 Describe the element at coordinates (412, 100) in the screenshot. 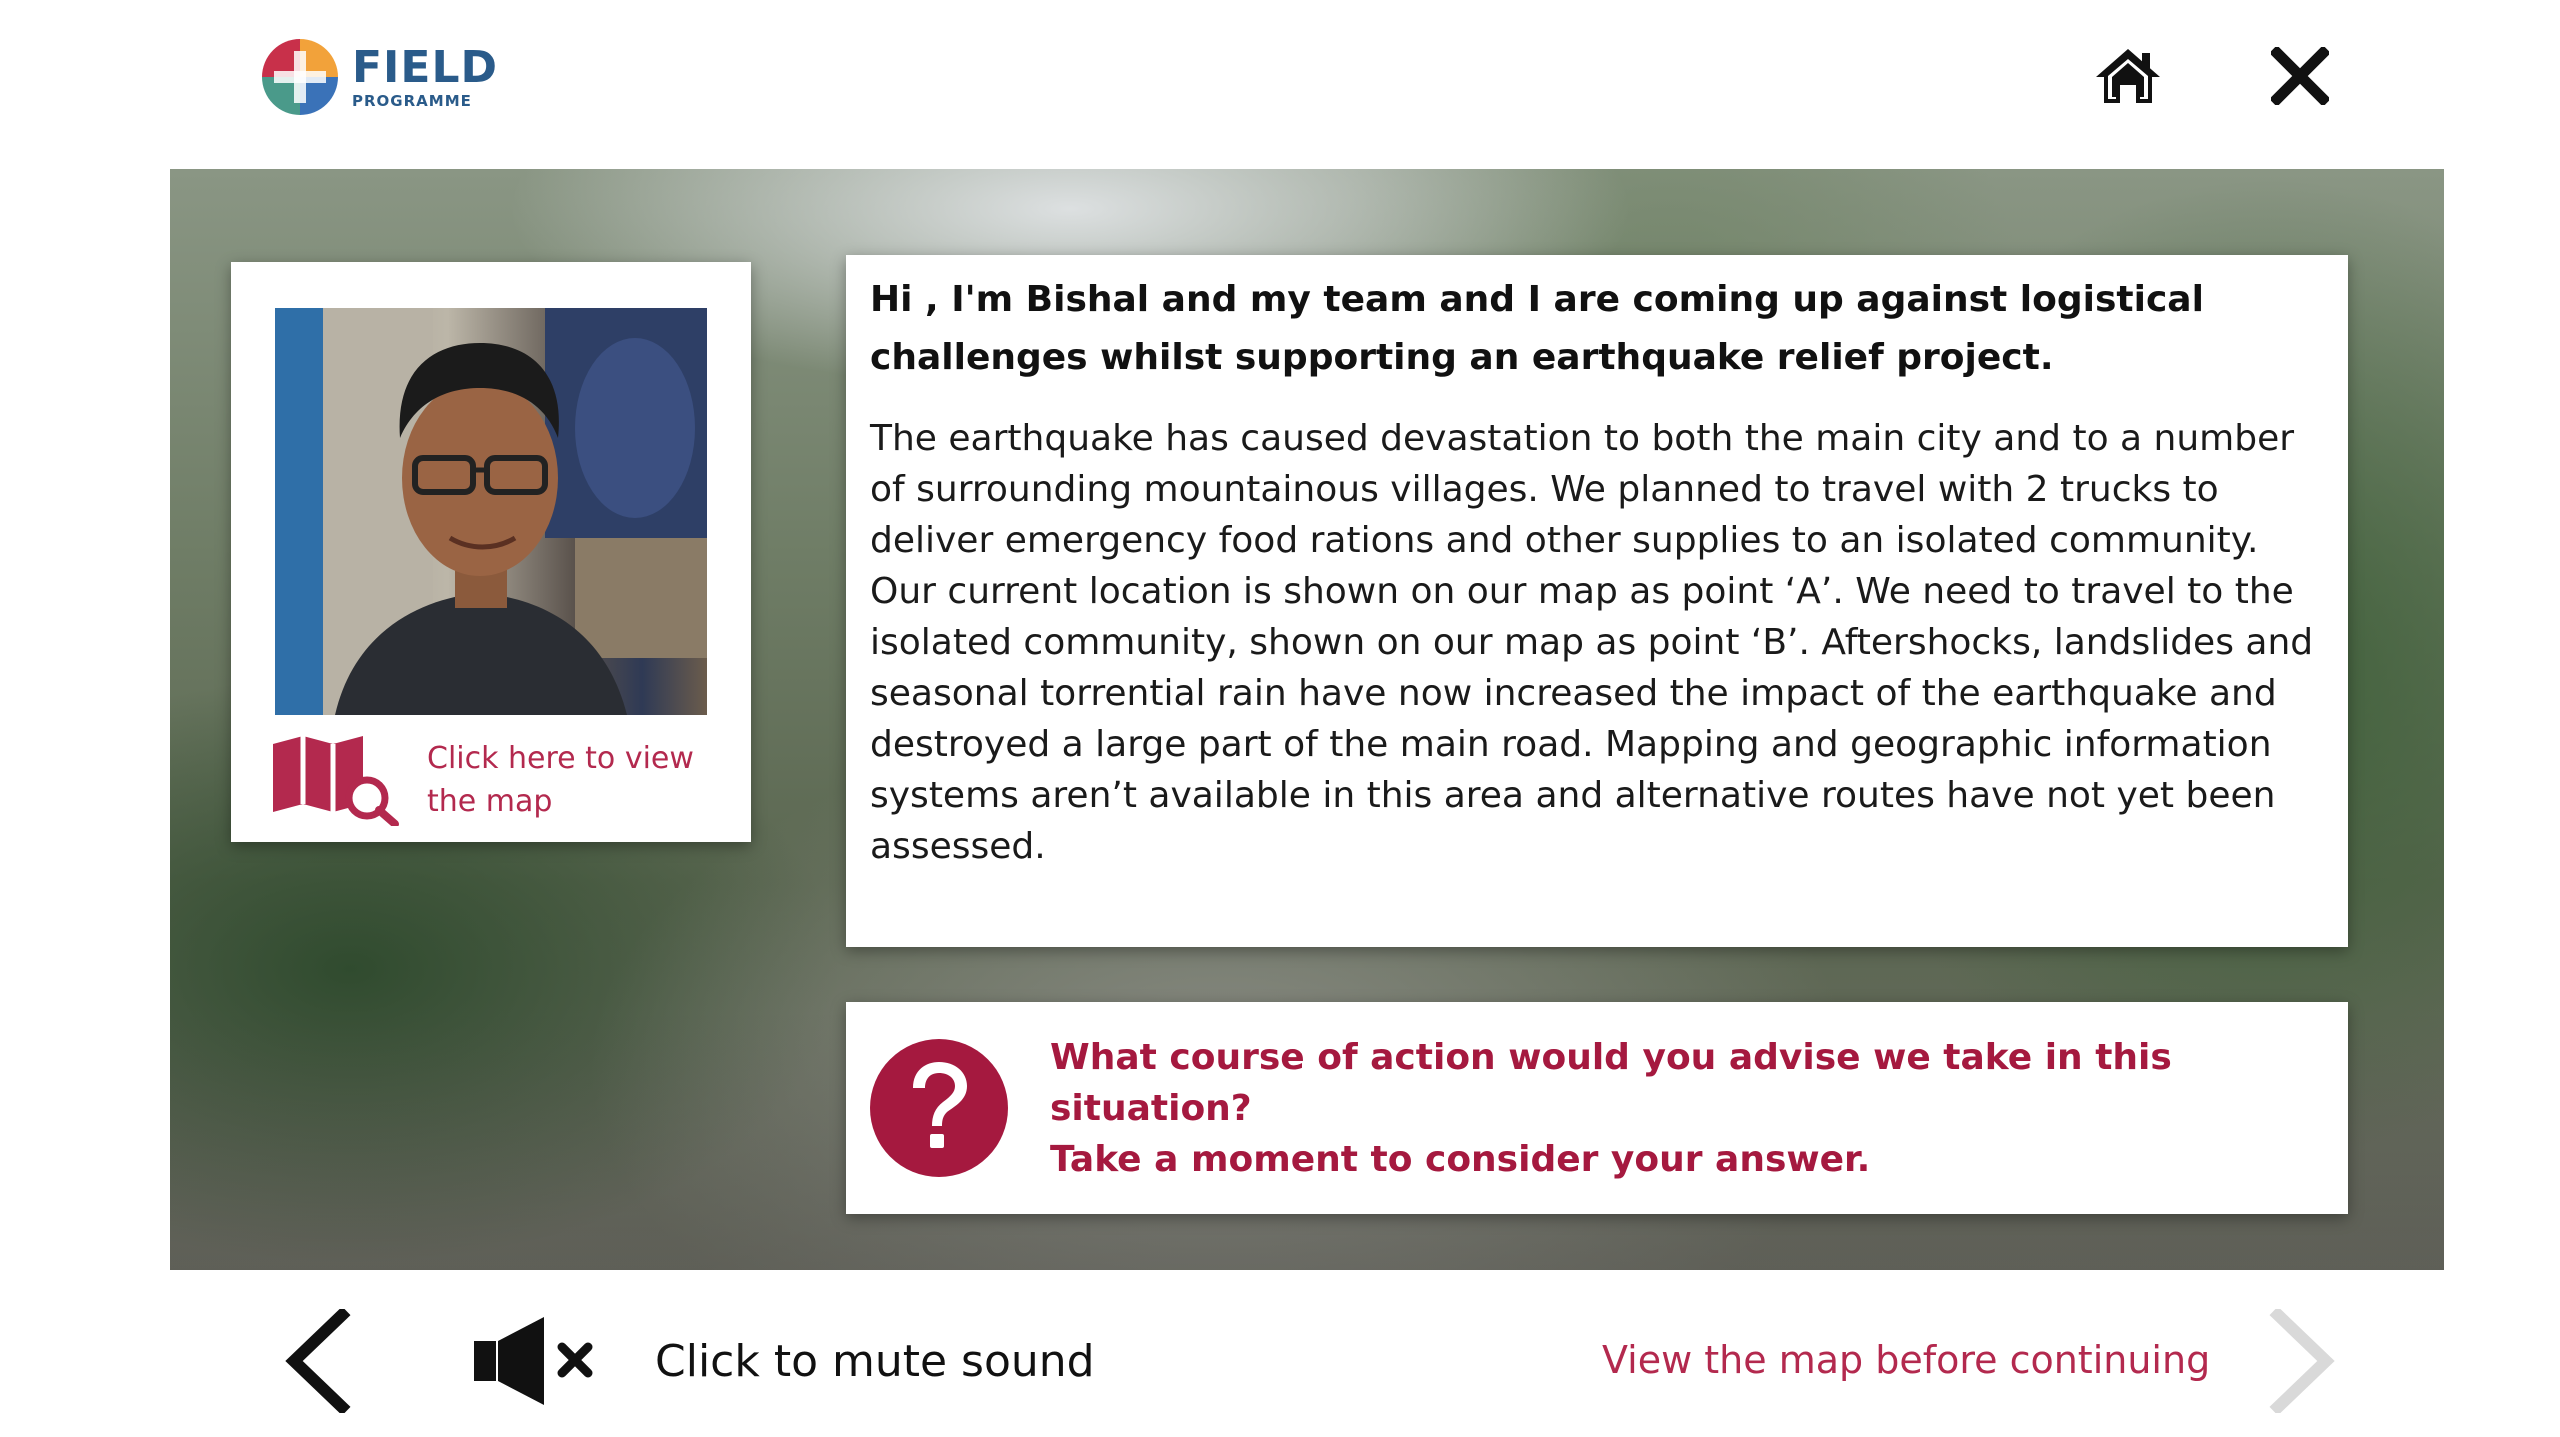

I see `logo-subtitle: PROGRAMME` at that location.